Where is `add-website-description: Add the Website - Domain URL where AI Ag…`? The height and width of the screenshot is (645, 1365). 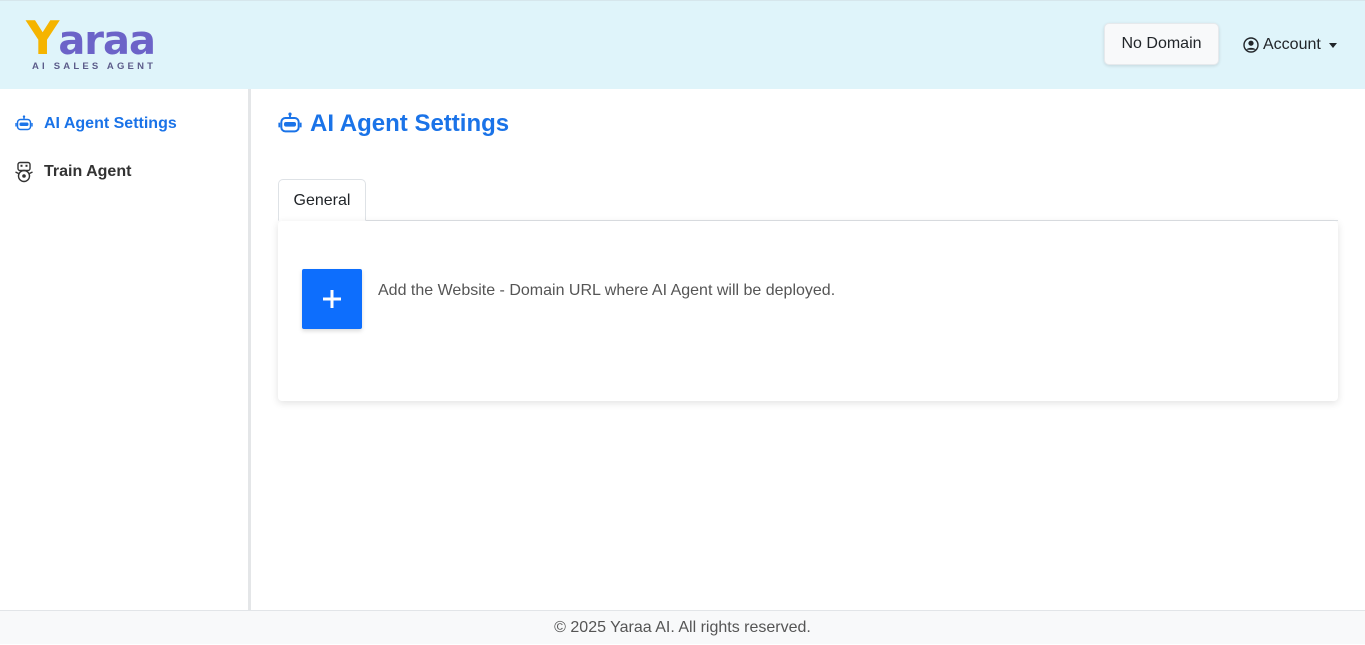
add-website-description: Add the Website - Domain URL where AI Ag… is located at coordinates (607, 290).